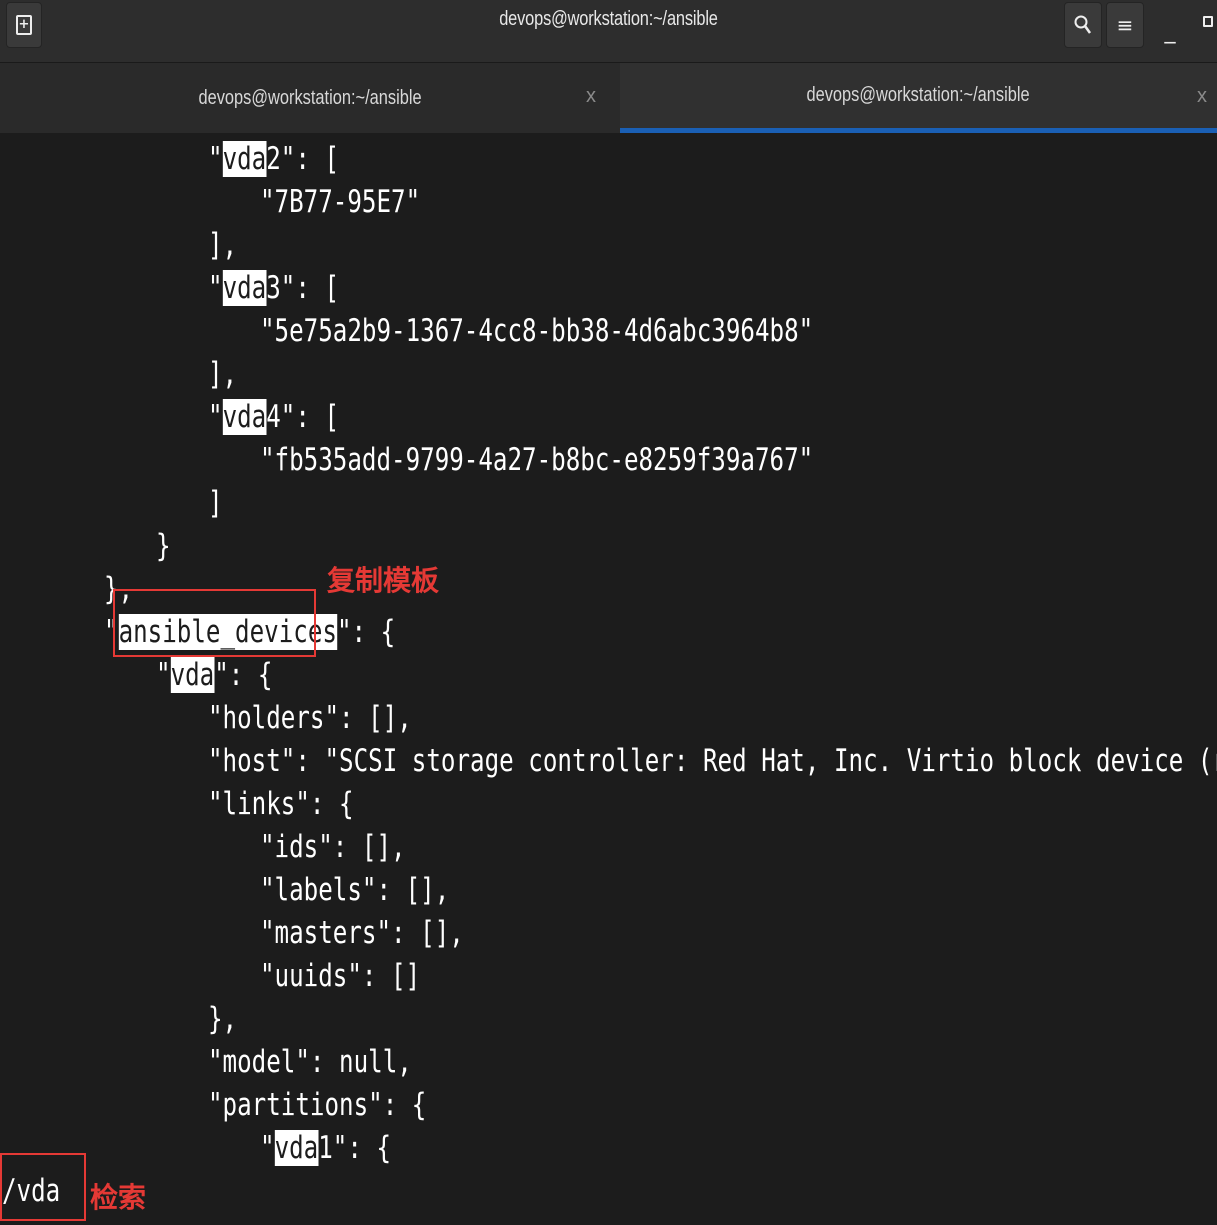 Image resolution: width=1217 pixels, height=1225 pixels. I want to click on tab-1: devops@workstation:~/ansible x, so click(310, 98).